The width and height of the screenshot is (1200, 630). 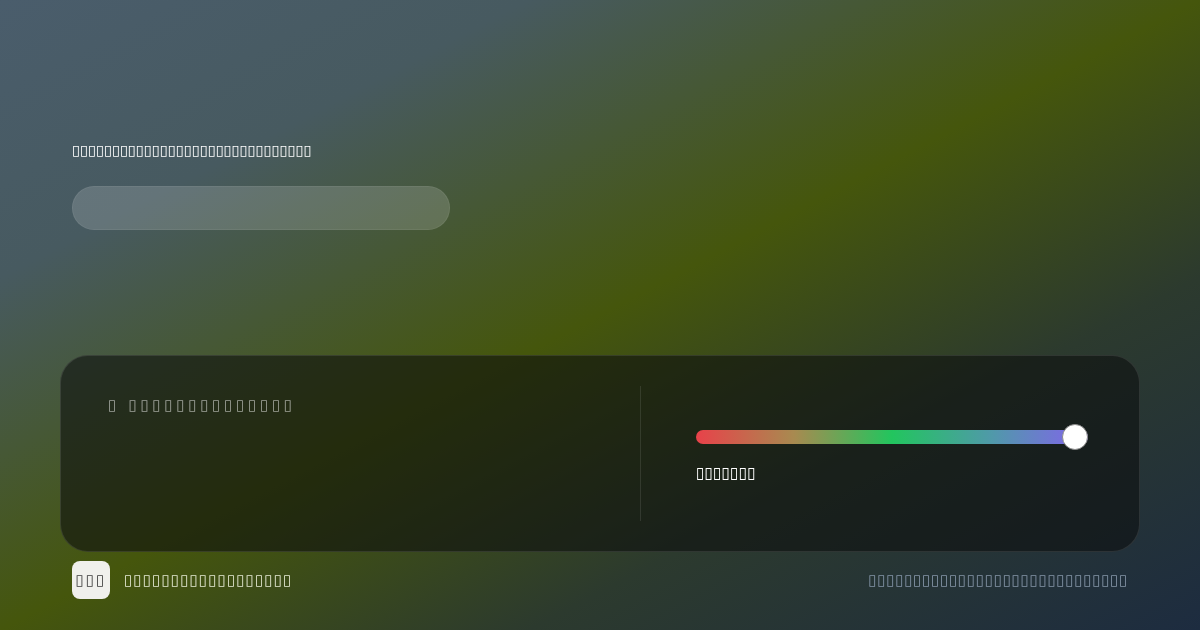 I want to click on footer-note: ▯▯▯▯▯▯▯▯▯▯▯▯▯▯▯▯▯▯▯▯▯▯▯▯▯▯▯▯▯, so click(x=998, y=580).